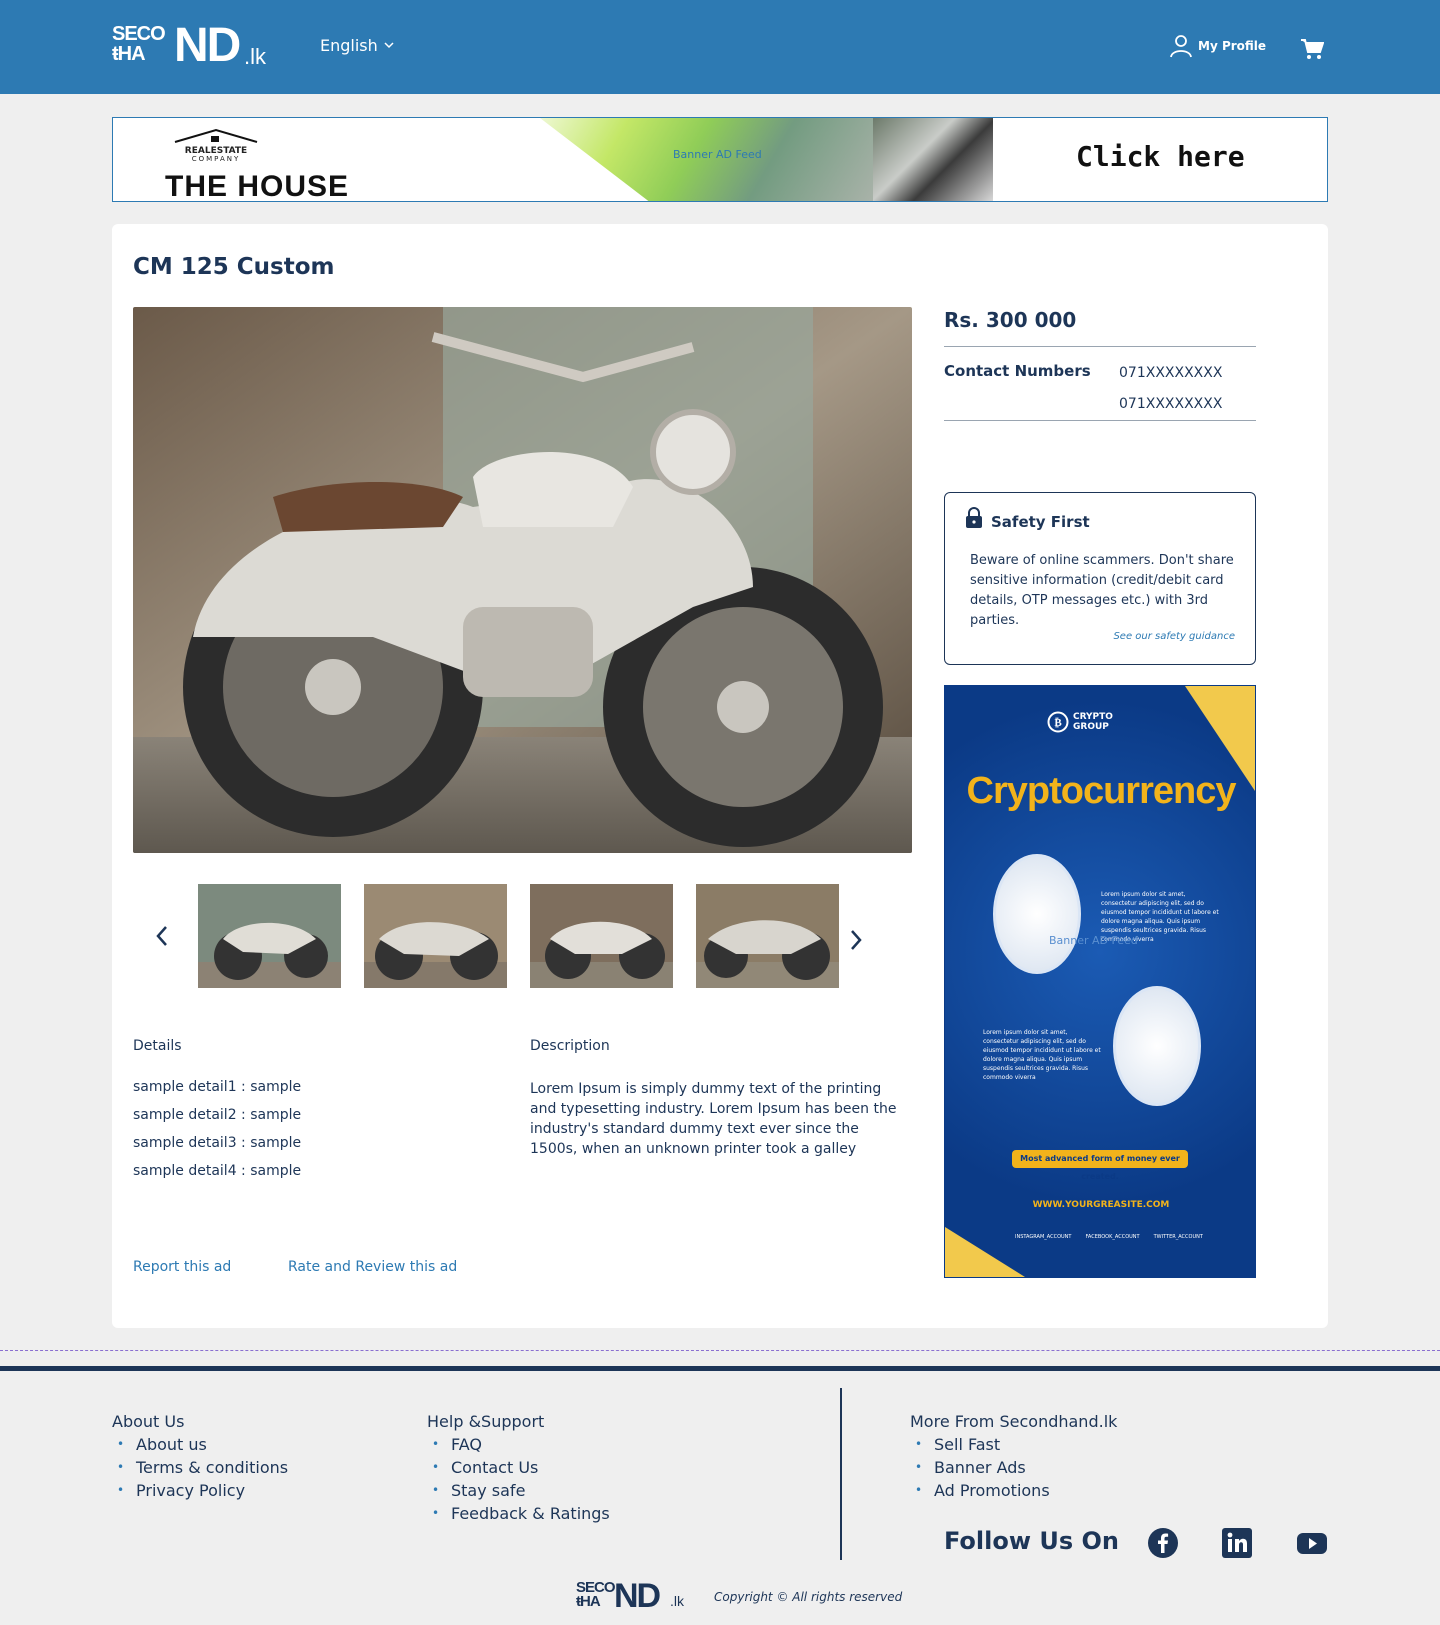 The image size is (1440, 1625). I want to click on footer-link: About us, so click(162, 1444).